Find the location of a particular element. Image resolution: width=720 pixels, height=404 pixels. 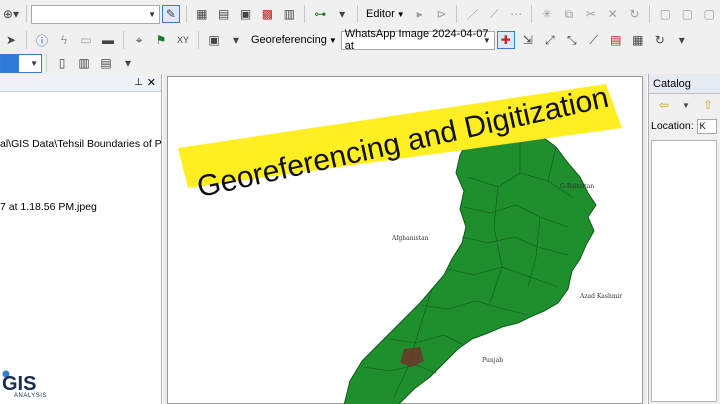

print-icon: ▤ is located at coordinates (106, 63).